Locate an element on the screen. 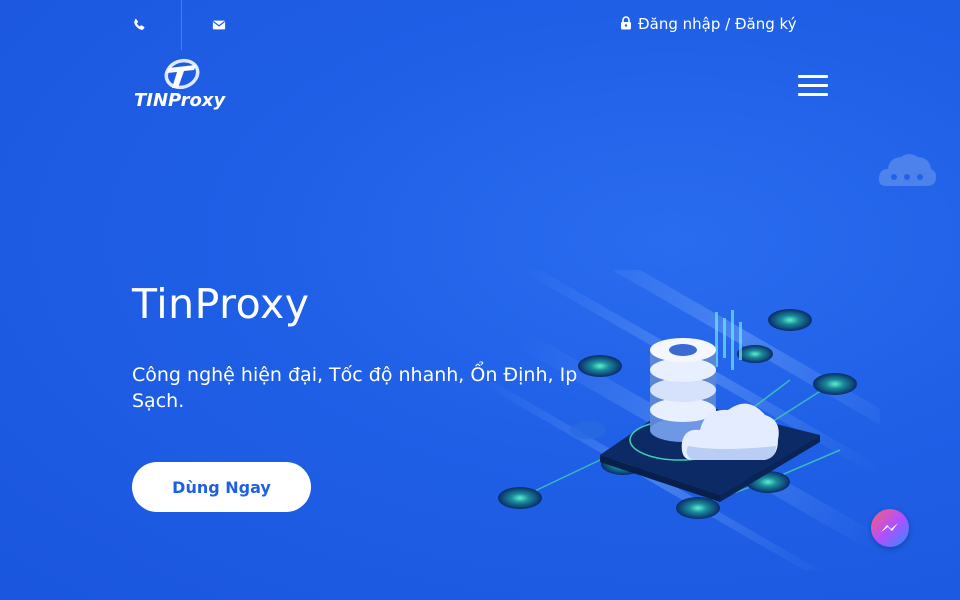 The height and width of the screenshot is (600, 960). cloud-decoration-icon is located at coordinates (907, 170).